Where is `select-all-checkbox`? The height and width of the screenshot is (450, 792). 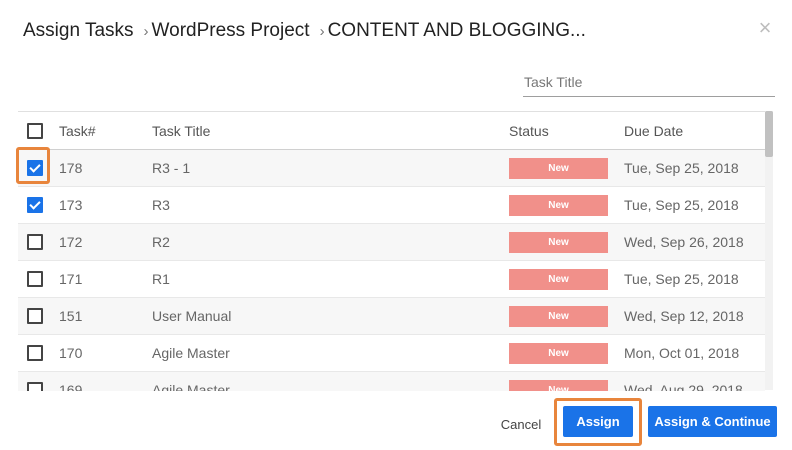
select-all-checkbox is located at coordinates (35, 130).